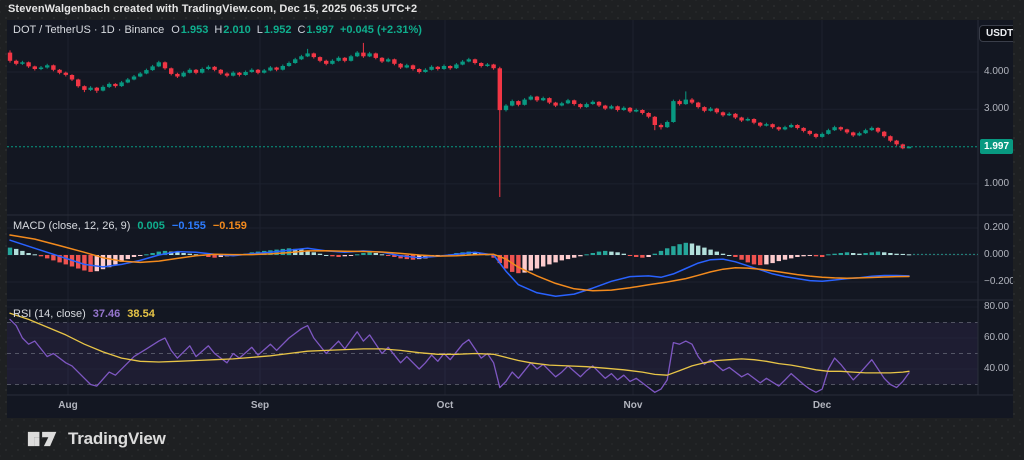 The width and height of the screenshot is (1024, 460). Describe the element at coordinates (633, 405) in the screenshot. I see `time-tick-label: Nov` at that location.